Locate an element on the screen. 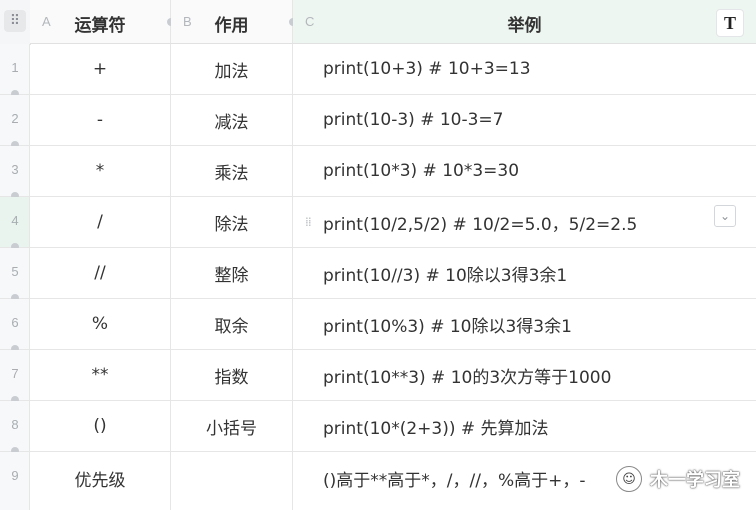  example-cell: print(10**3) # 10的3次方等于1000 is located at coordinates (524, 375).